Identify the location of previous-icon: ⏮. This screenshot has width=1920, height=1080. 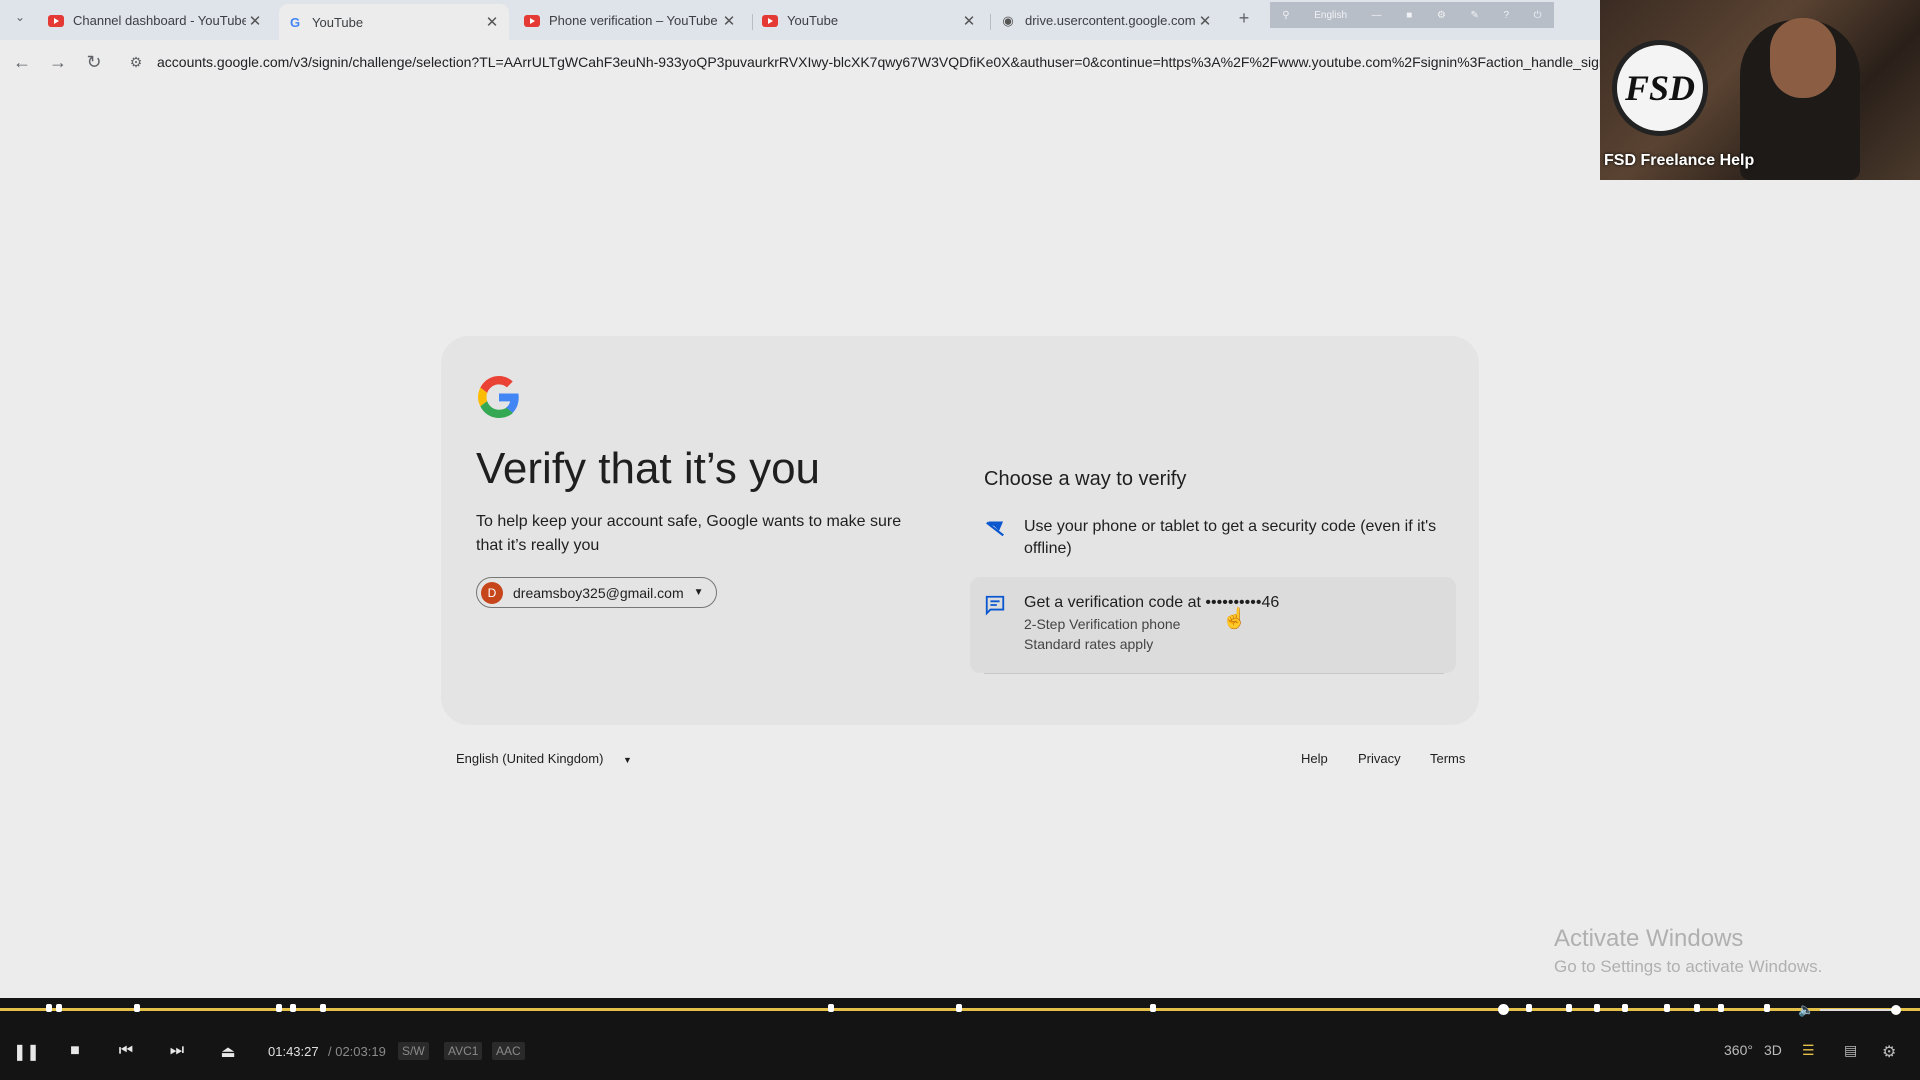
(126, 1051).